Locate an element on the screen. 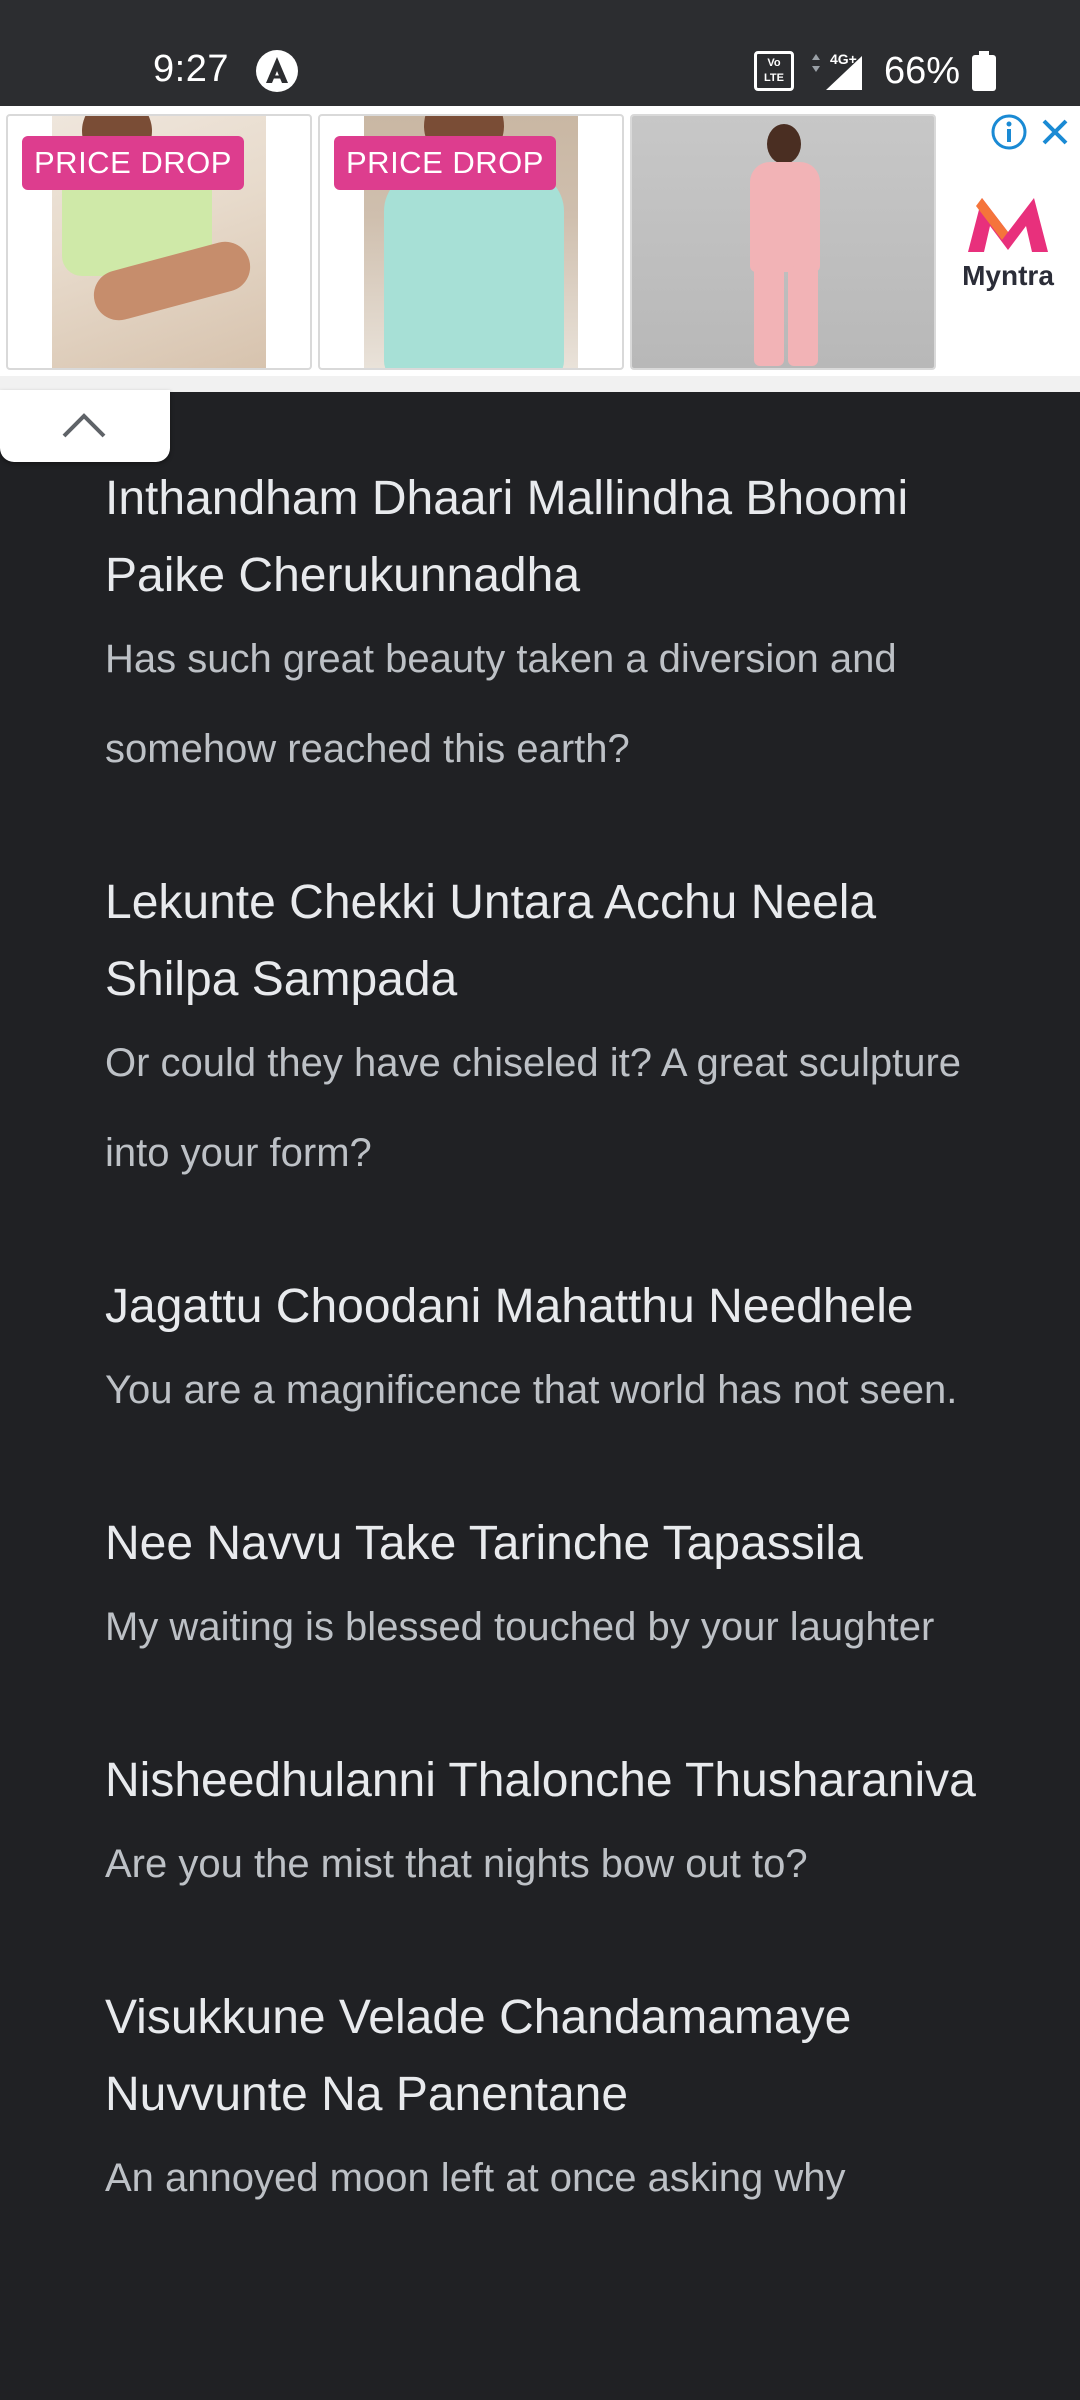 The height and width of the screenshot is (2400, 1080). volte-icon: Vo LTE is located at coordinates (773, 71).